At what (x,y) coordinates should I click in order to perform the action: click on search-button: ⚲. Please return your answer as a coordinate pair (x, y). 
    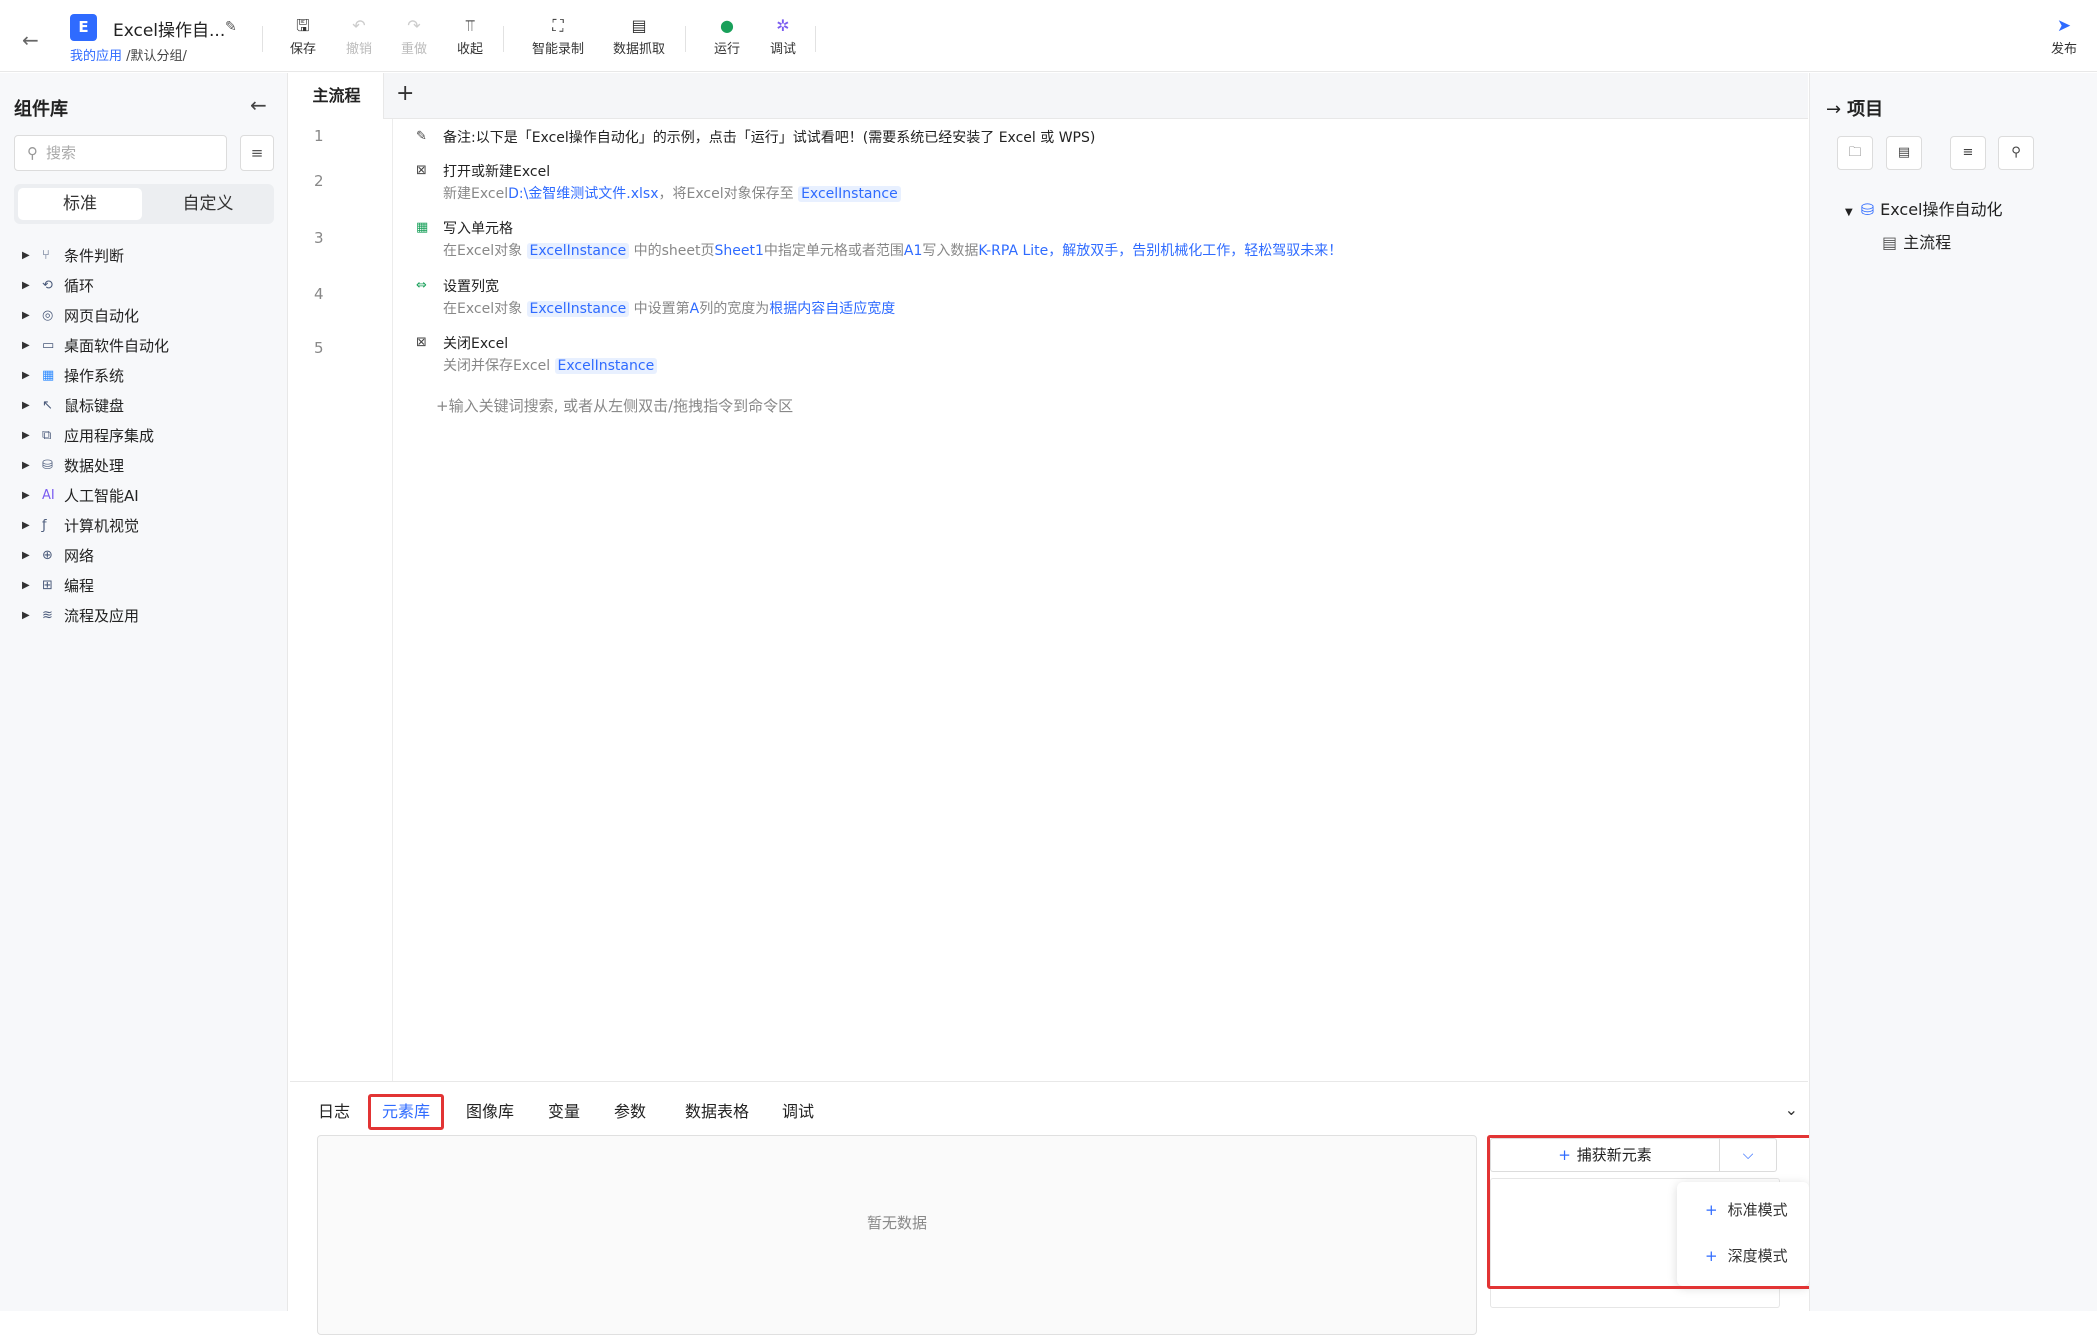
    Looking at the image, I should click on (2016, 153).